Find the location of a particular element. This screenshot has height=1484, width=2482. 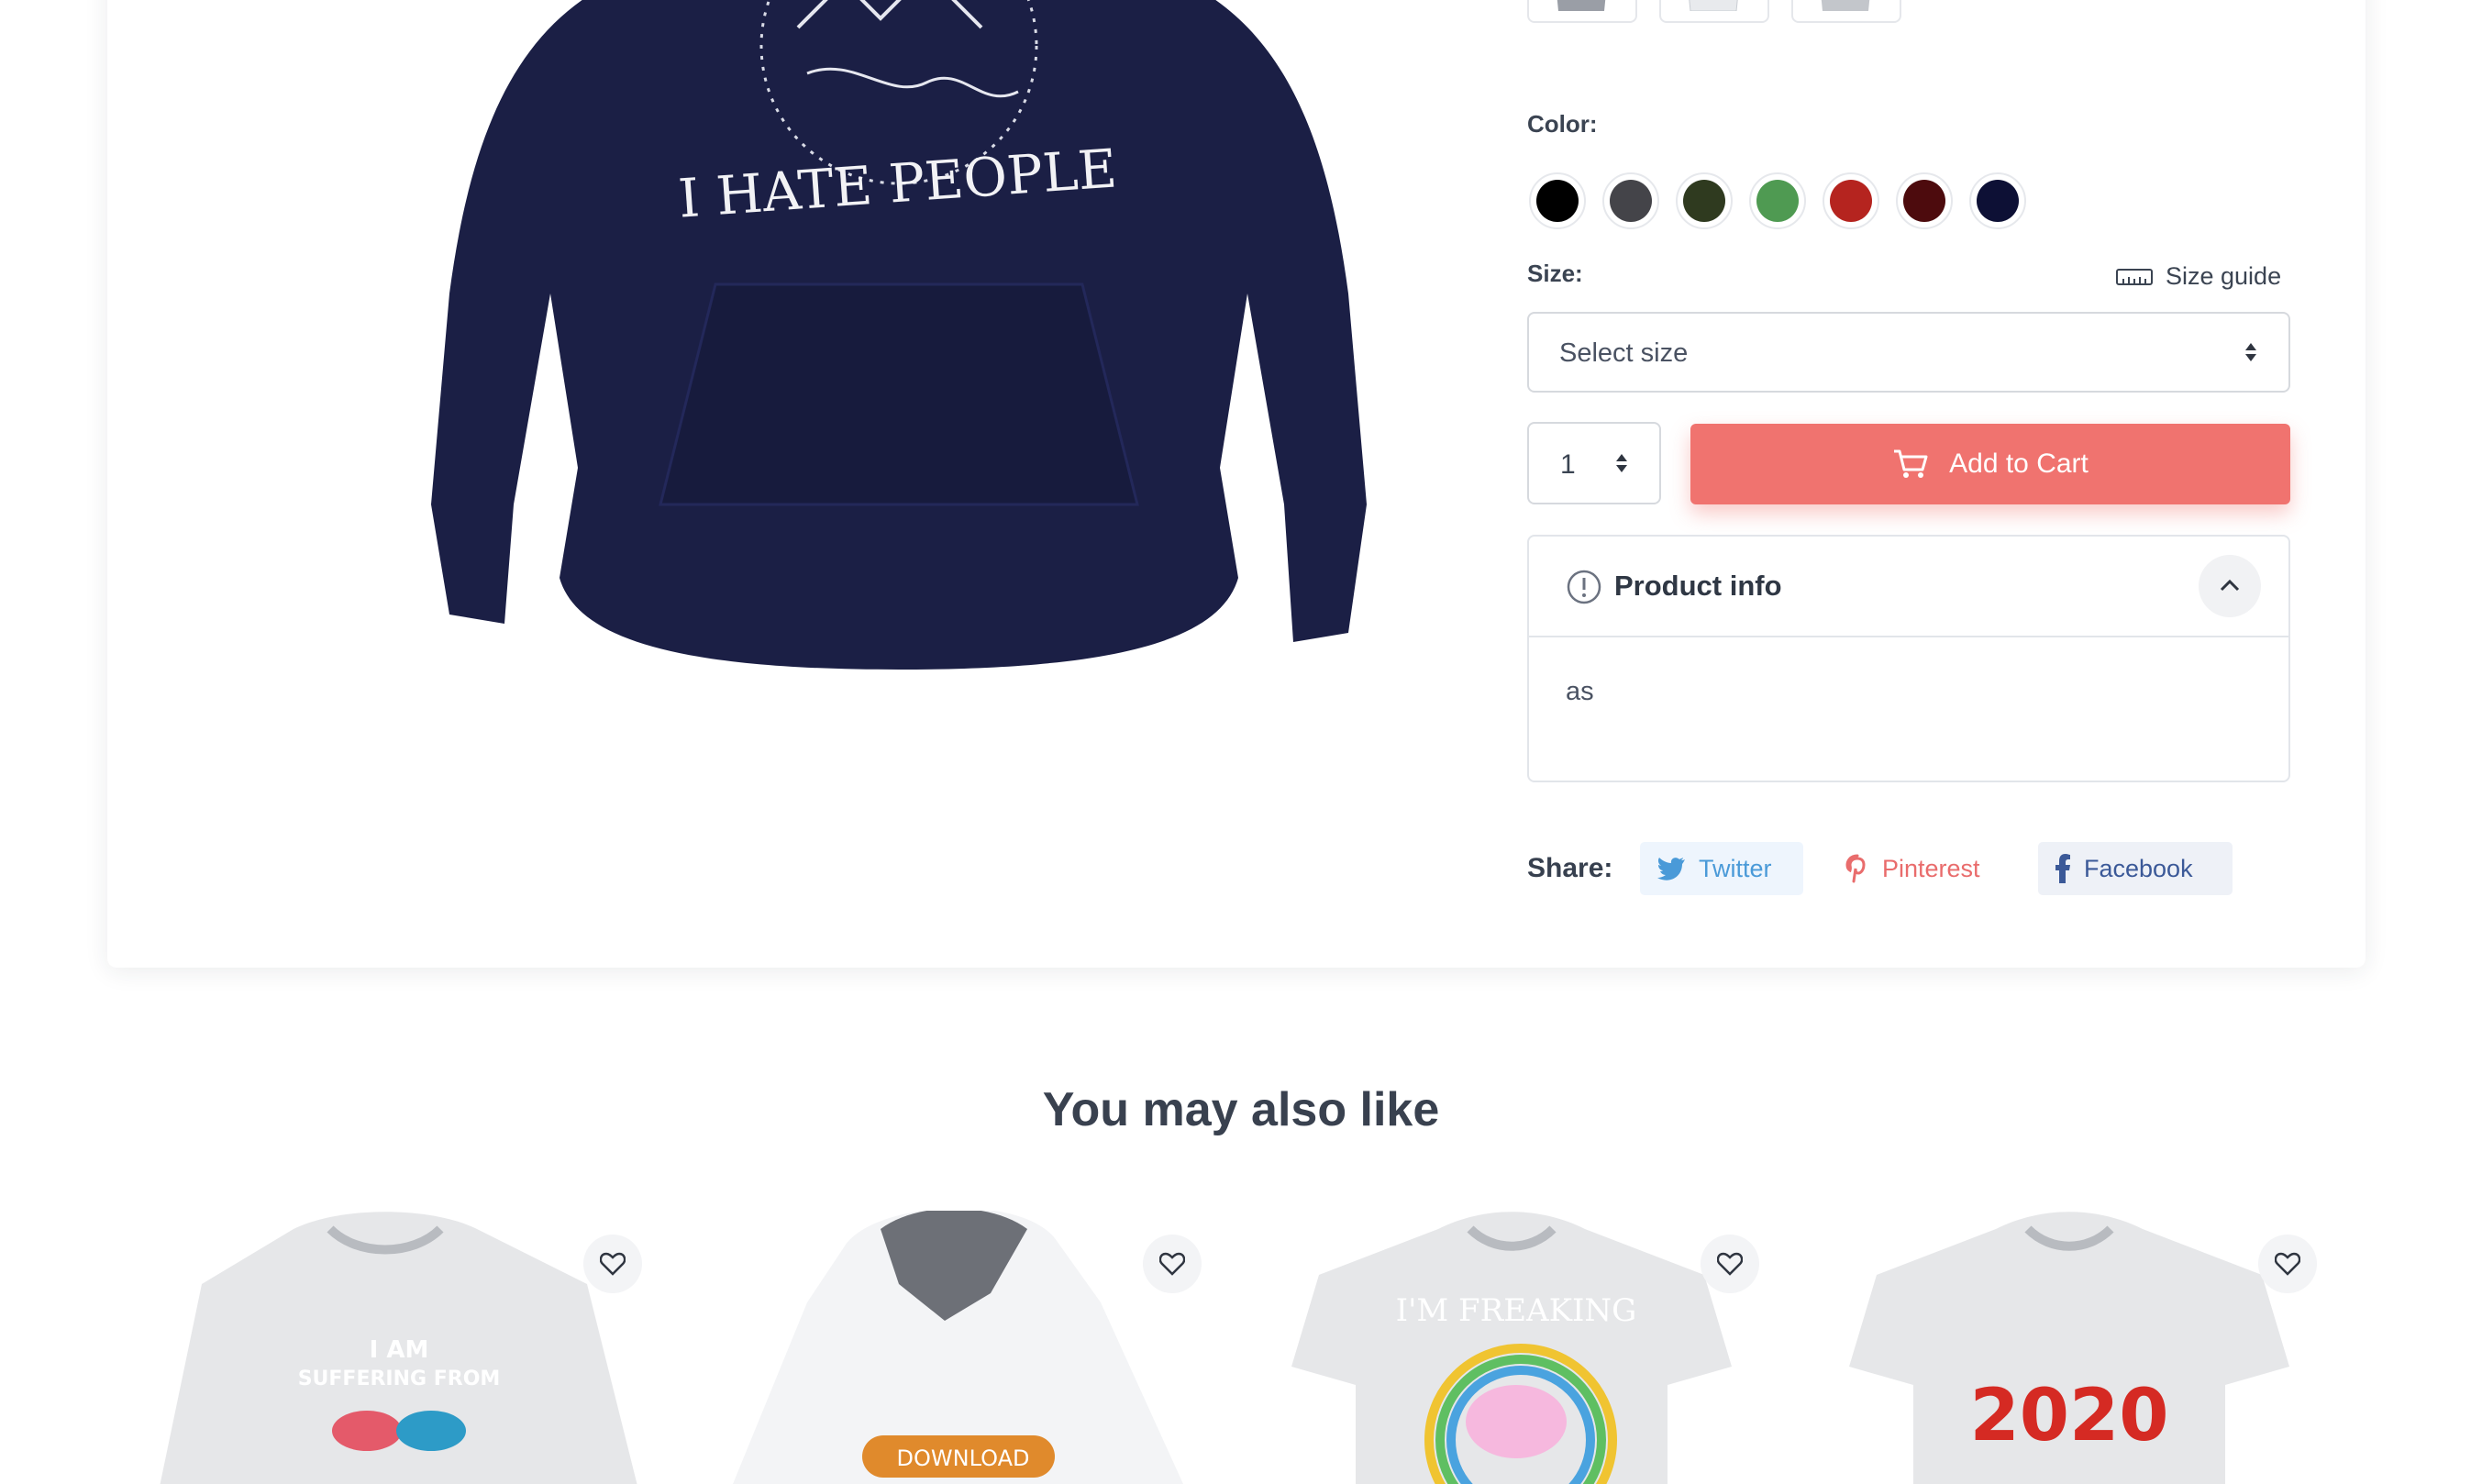

recommendation-card-4: 2020 is located at coordinates (2092, 1338).